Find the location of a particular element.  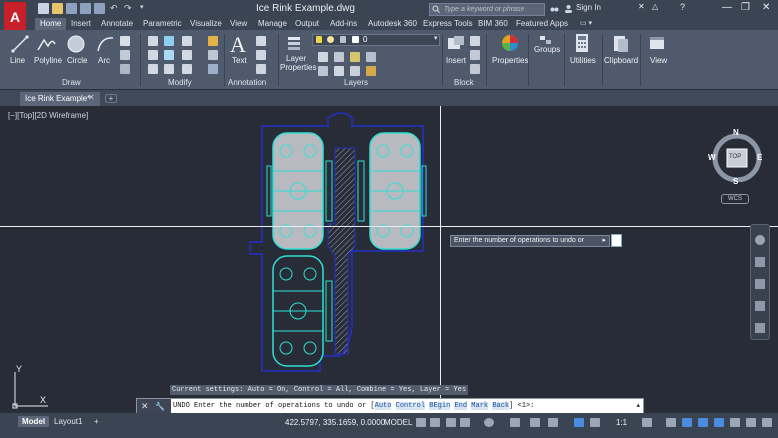

layer-match-icon is located at coordinates (355, 57).